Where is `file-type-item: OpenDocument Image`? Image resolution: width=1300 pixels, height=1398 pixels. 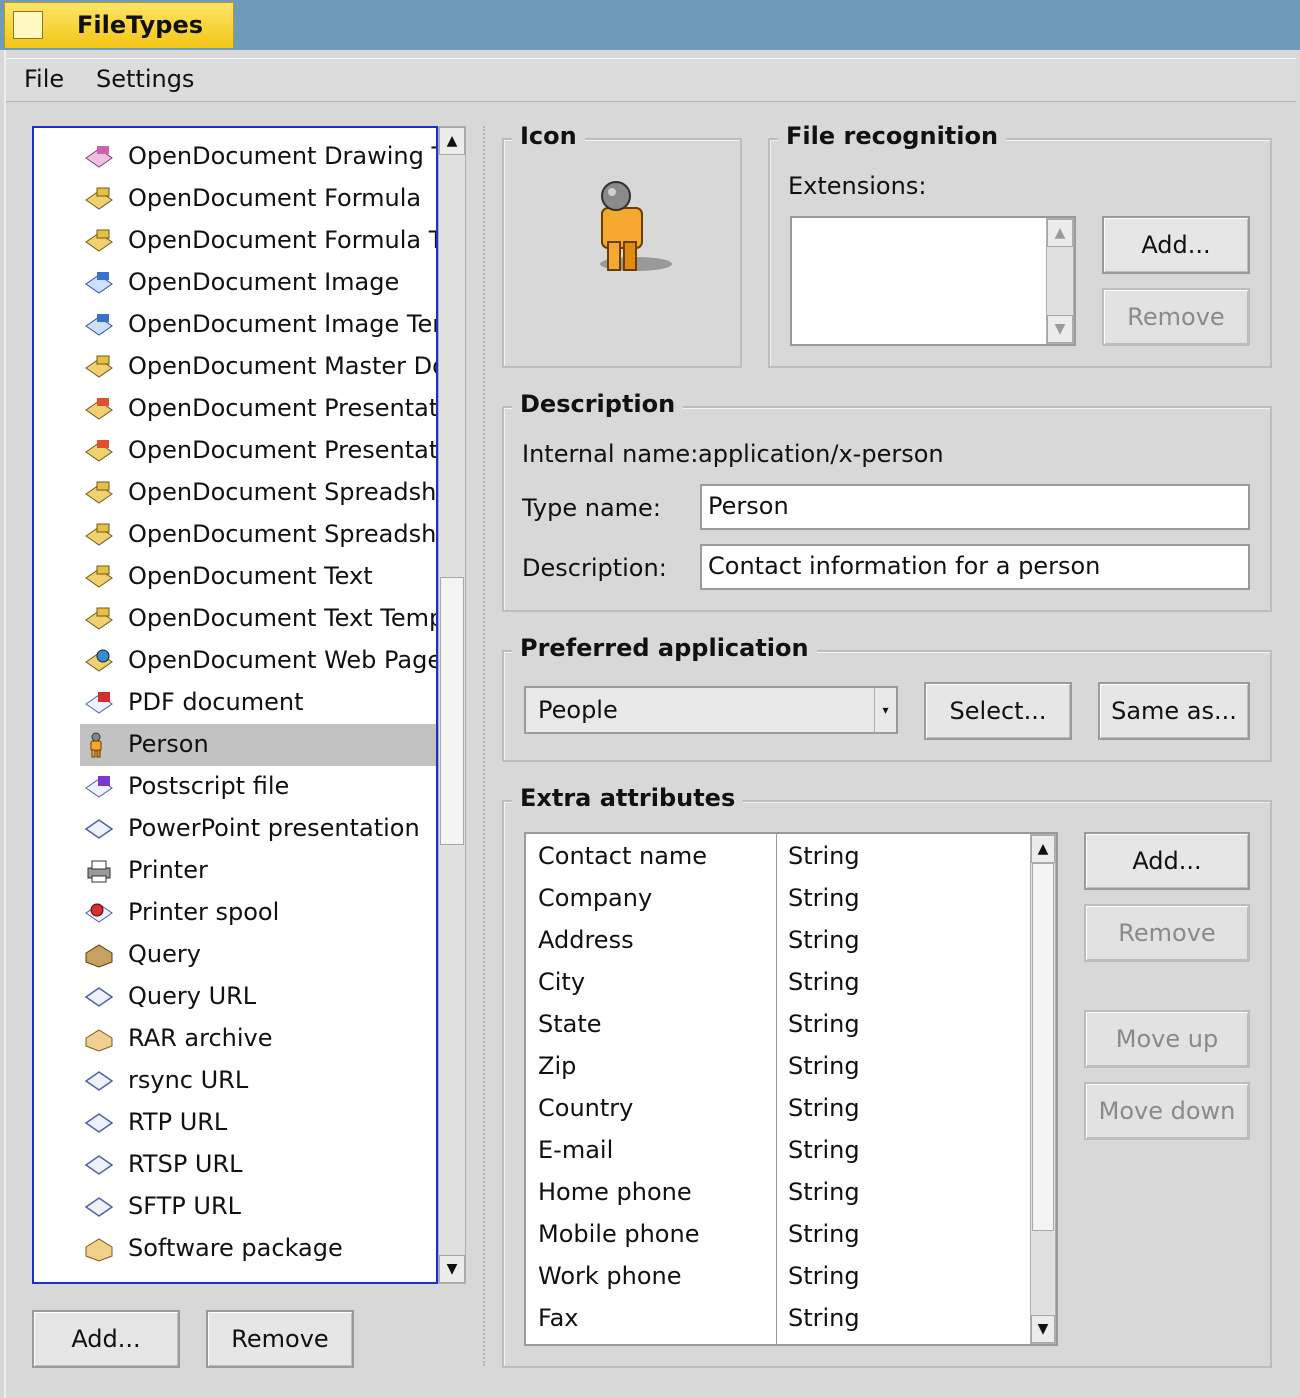 file-type-item: OpenDocument Image is located at coordinates (258, 283).